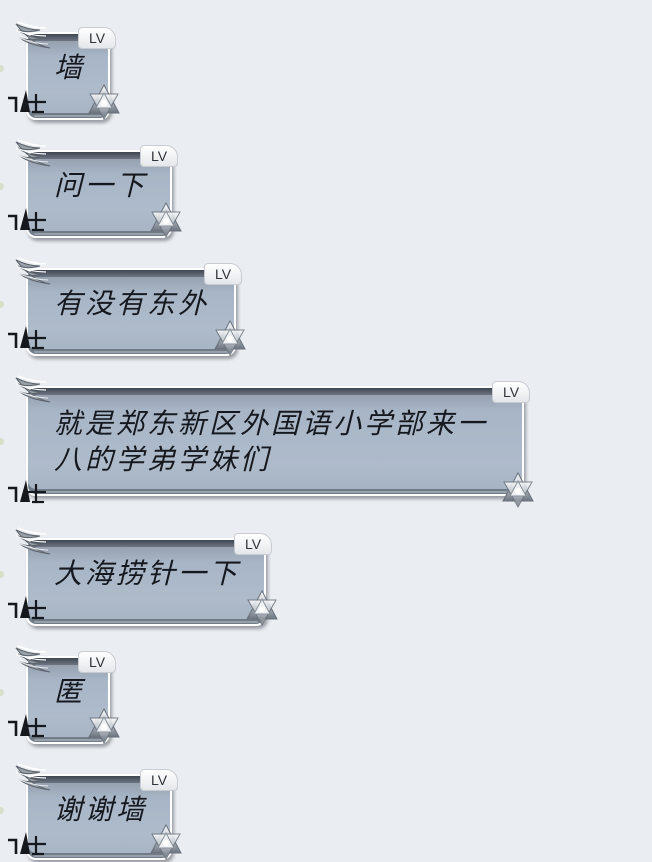 The image size is (652, 862). Describe the element at coordinates (326, 811) in the screenshot. I see `message-row: 谢谢墙 LV` at that location.